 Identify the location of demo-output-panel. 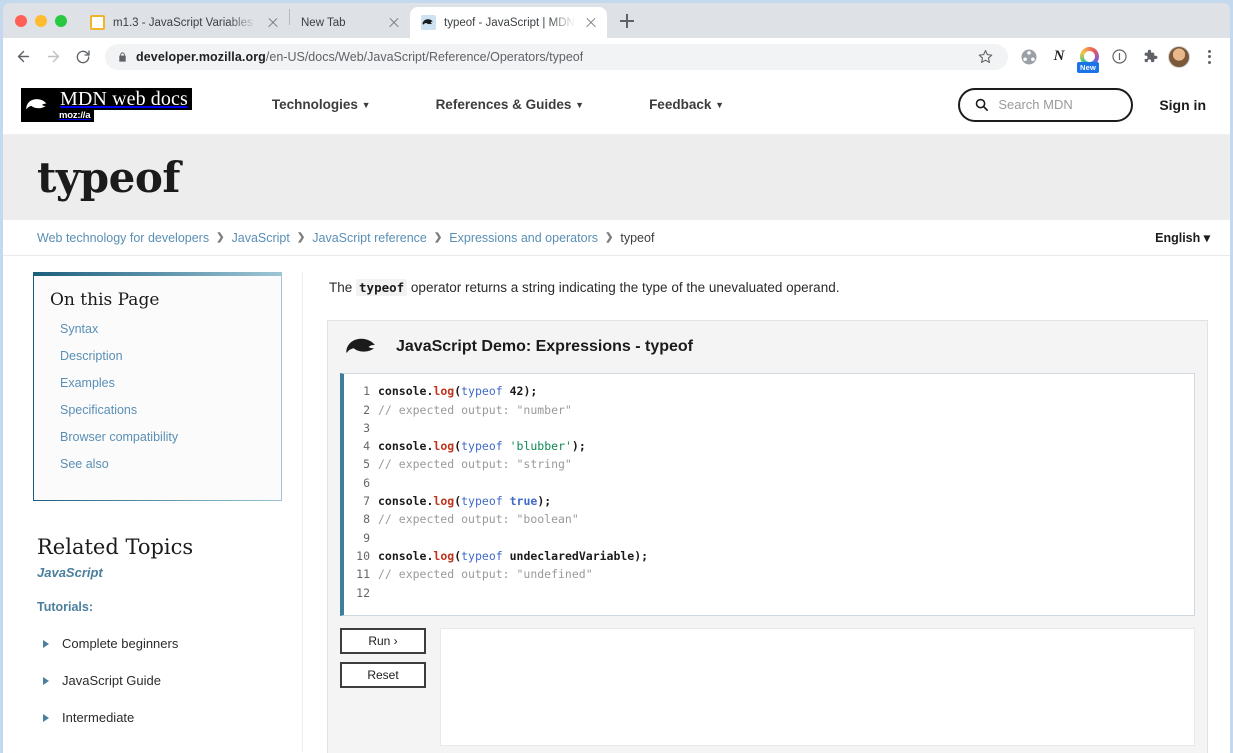
(817, 687).